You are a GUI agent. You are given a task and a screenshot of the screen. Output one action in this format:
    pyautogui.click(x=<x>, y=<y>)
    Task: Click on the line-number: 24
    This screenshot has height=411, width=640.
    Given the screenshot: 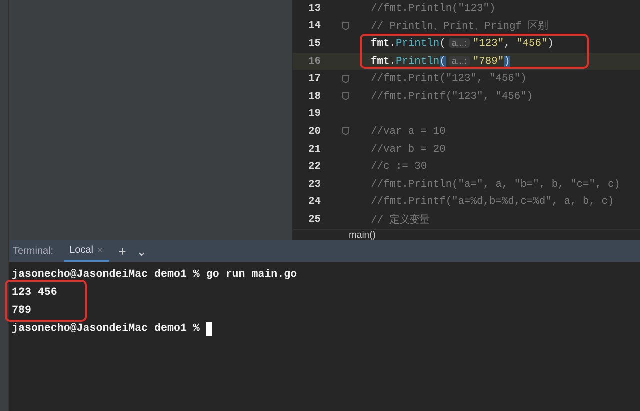 What is the action you would take?
    pyautogui.click(x=314, y=202)
    